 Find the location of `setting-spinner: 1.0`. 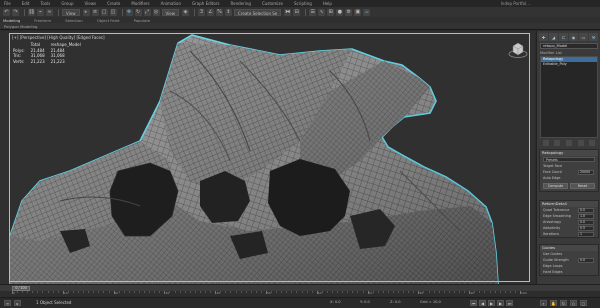

setting-spinner: 1.0 is located at coordinates (586, 216).